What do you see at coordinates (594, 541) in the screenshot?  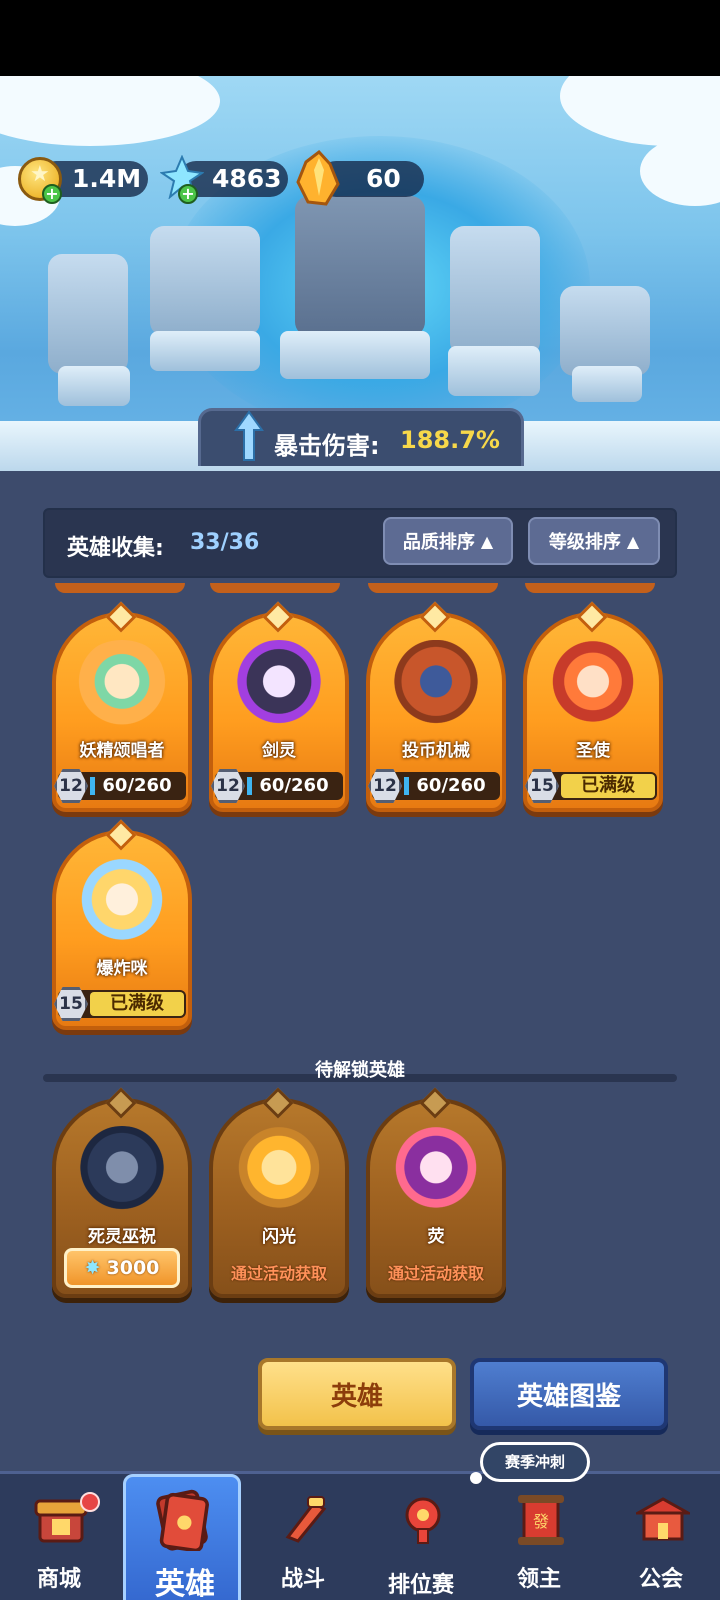 I see `sort-by-level-button: 等级排序 ▲` at bounding box center [594, 541].